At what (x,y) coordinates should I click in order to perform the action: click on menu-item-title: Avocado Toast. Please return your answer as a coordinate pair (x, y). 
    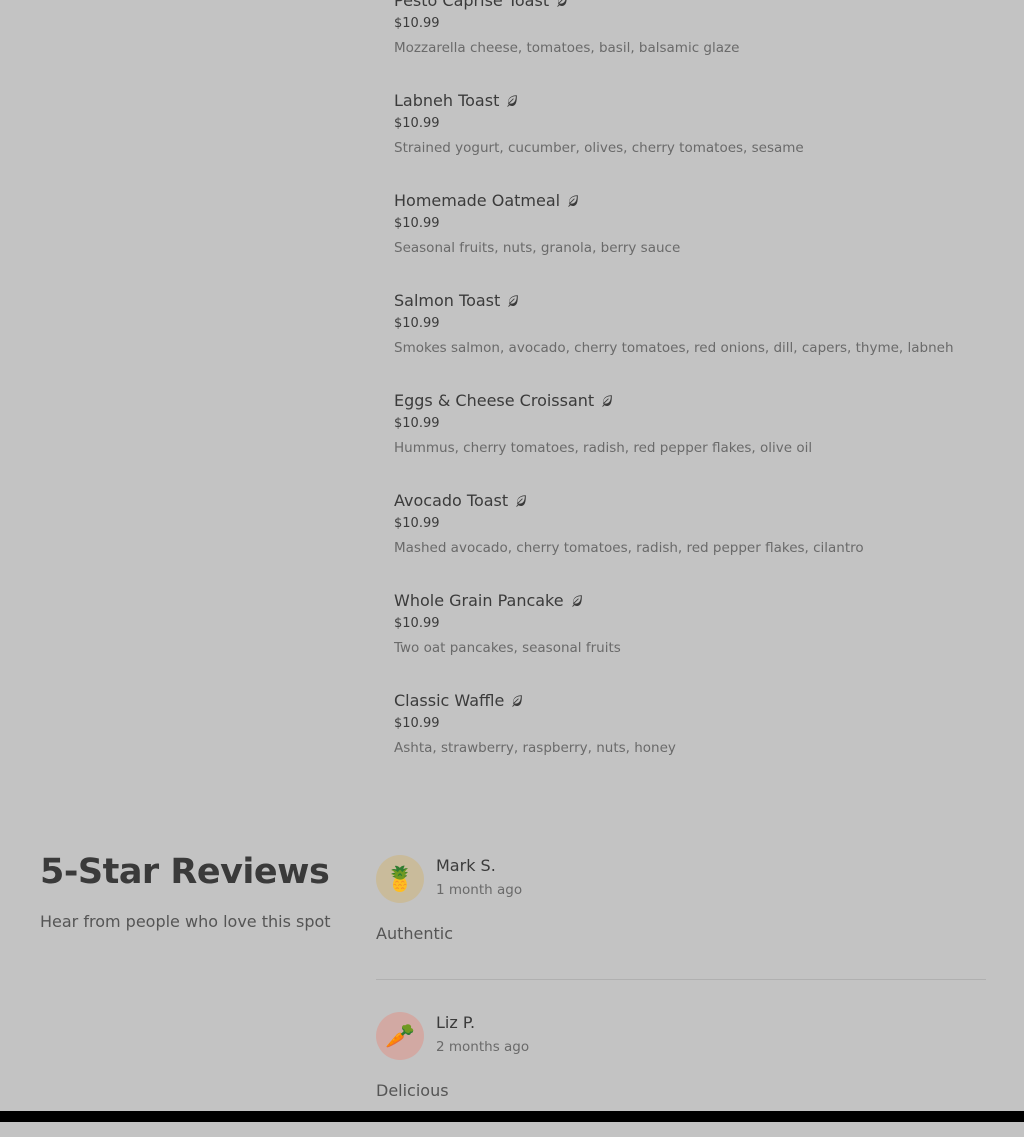
    Looking at the image, I should click on (461, 500).